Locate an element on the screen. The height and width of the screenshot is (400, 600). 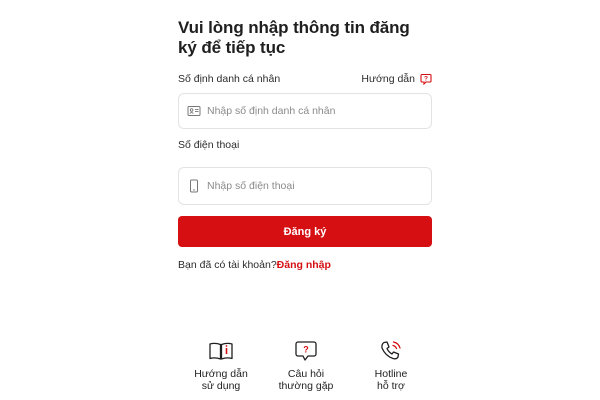
book-icon is located at coordinates (221, 351).